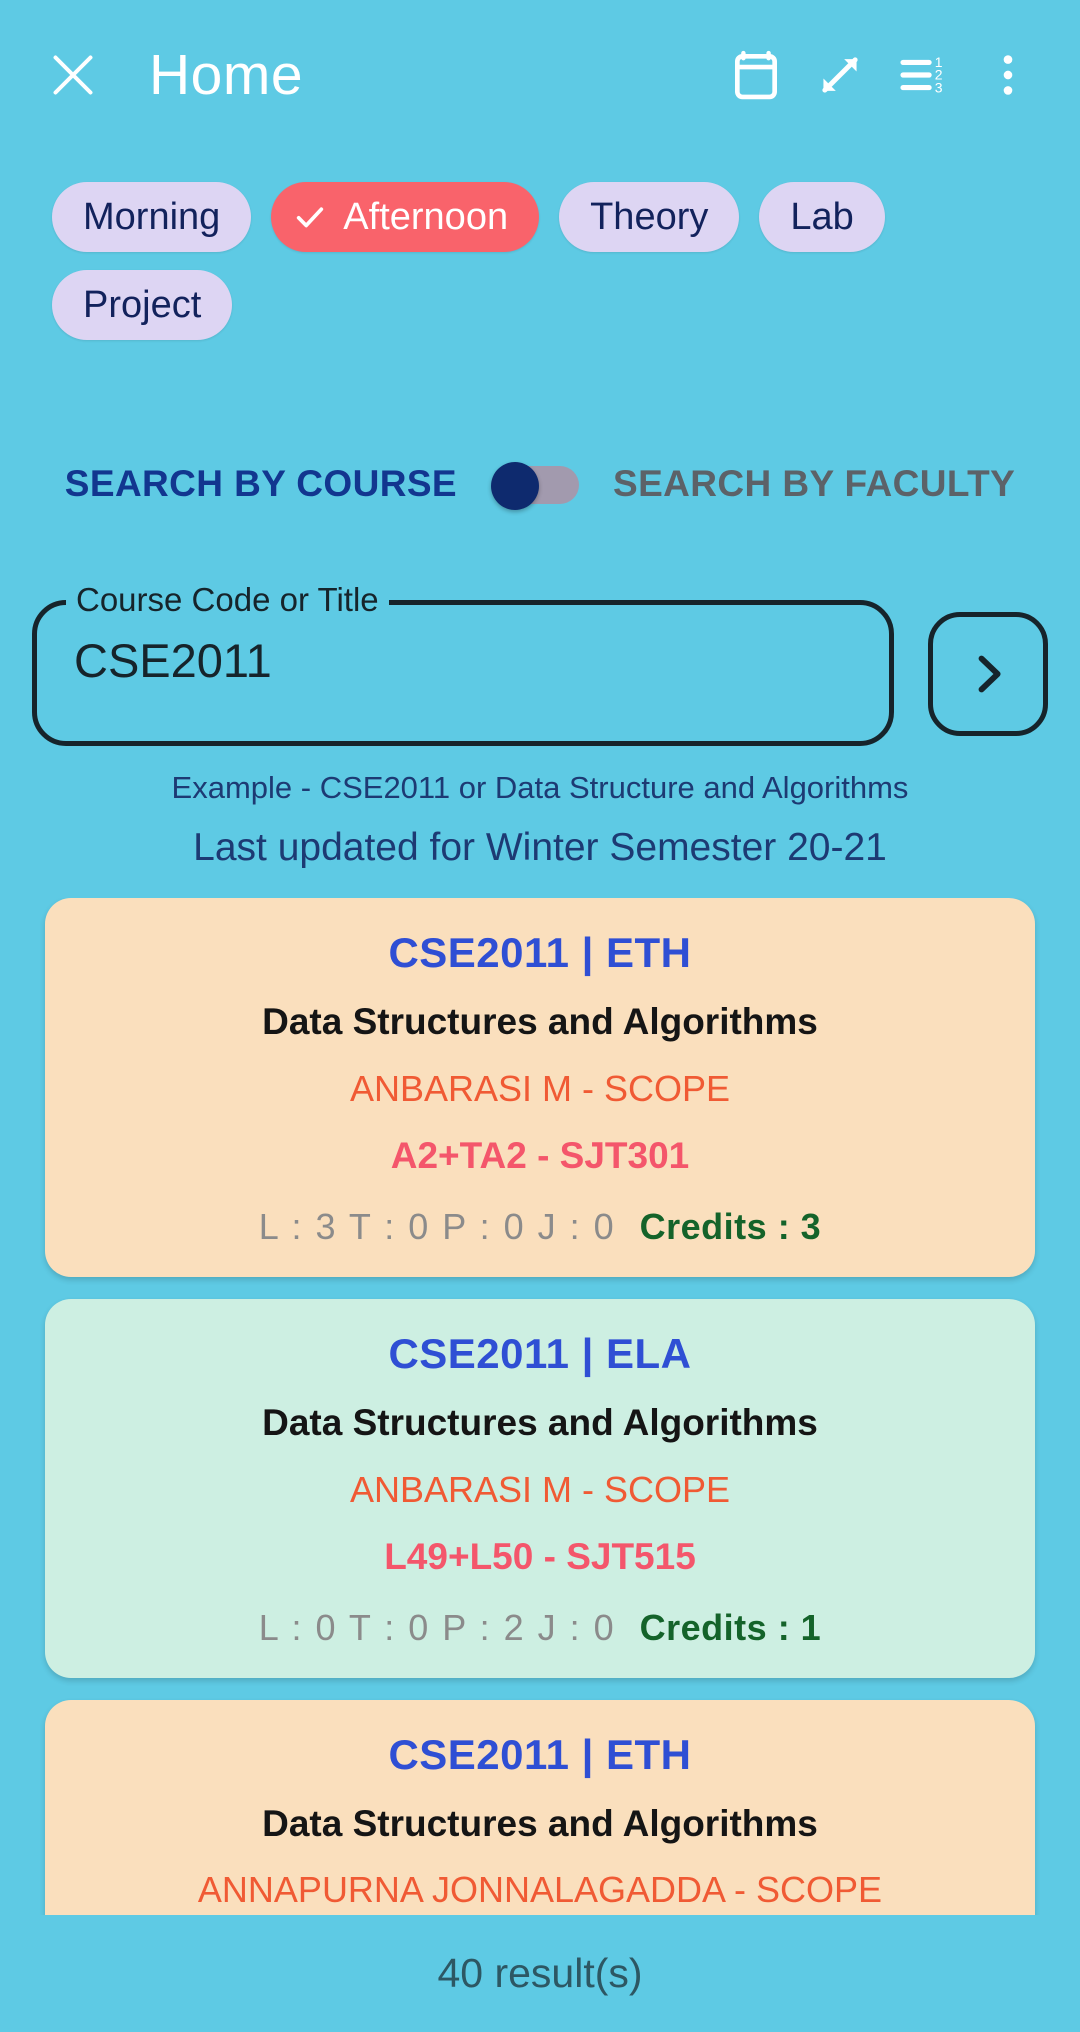  I want to click on filter-chip-label: Afternoon, so click(426, 216).